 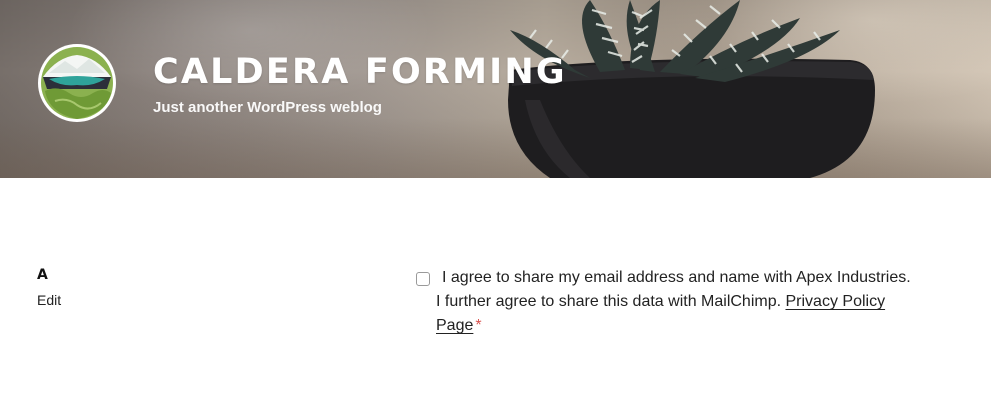 What do you see at coordinates (49, 300) in the screenshot?
I see `edit-link: Edit` at bounding box center [49, 300].